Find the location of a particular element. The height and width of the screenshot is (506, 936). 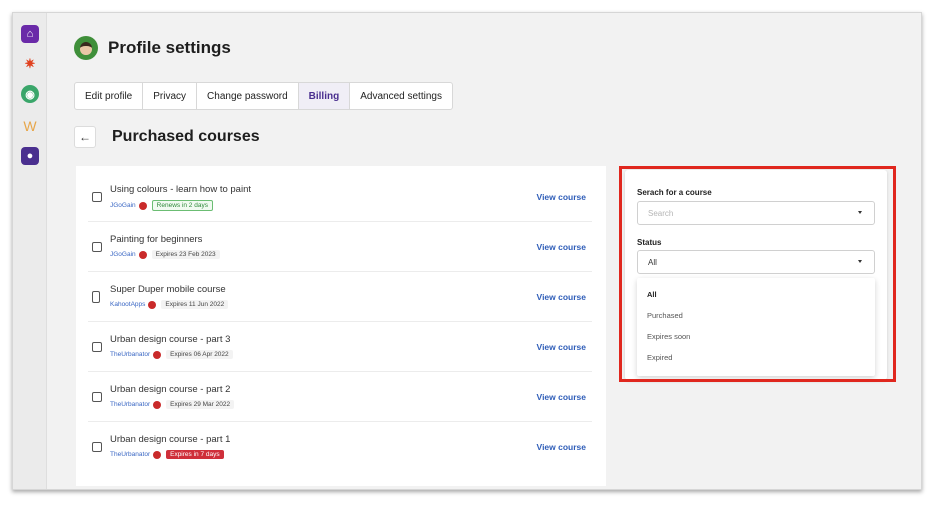

w-app-icon: W is located at coordinates (30, 126).